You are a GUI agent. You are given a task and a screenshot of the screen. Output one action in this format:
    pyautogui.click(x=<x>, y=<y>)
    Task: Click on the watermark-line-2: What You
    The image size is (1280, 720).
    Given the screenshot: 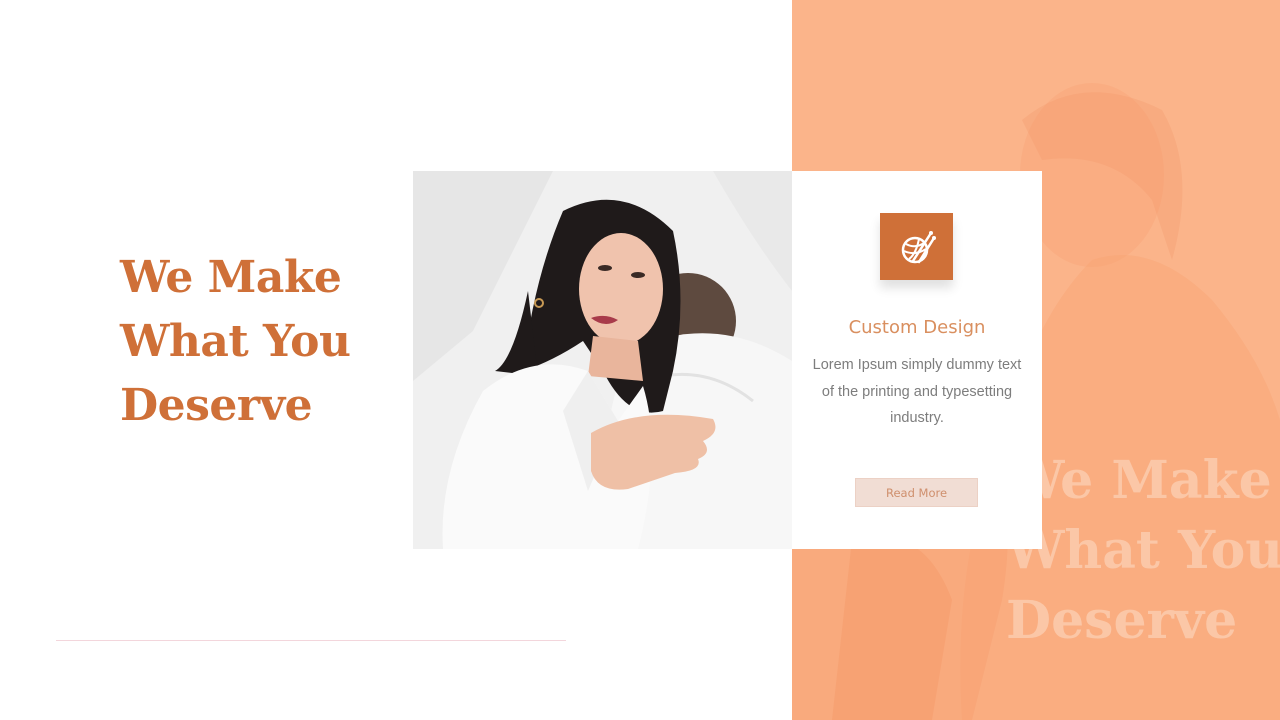 What is the action you would take?
    pyautogui.click(x=1143, y=550)
    